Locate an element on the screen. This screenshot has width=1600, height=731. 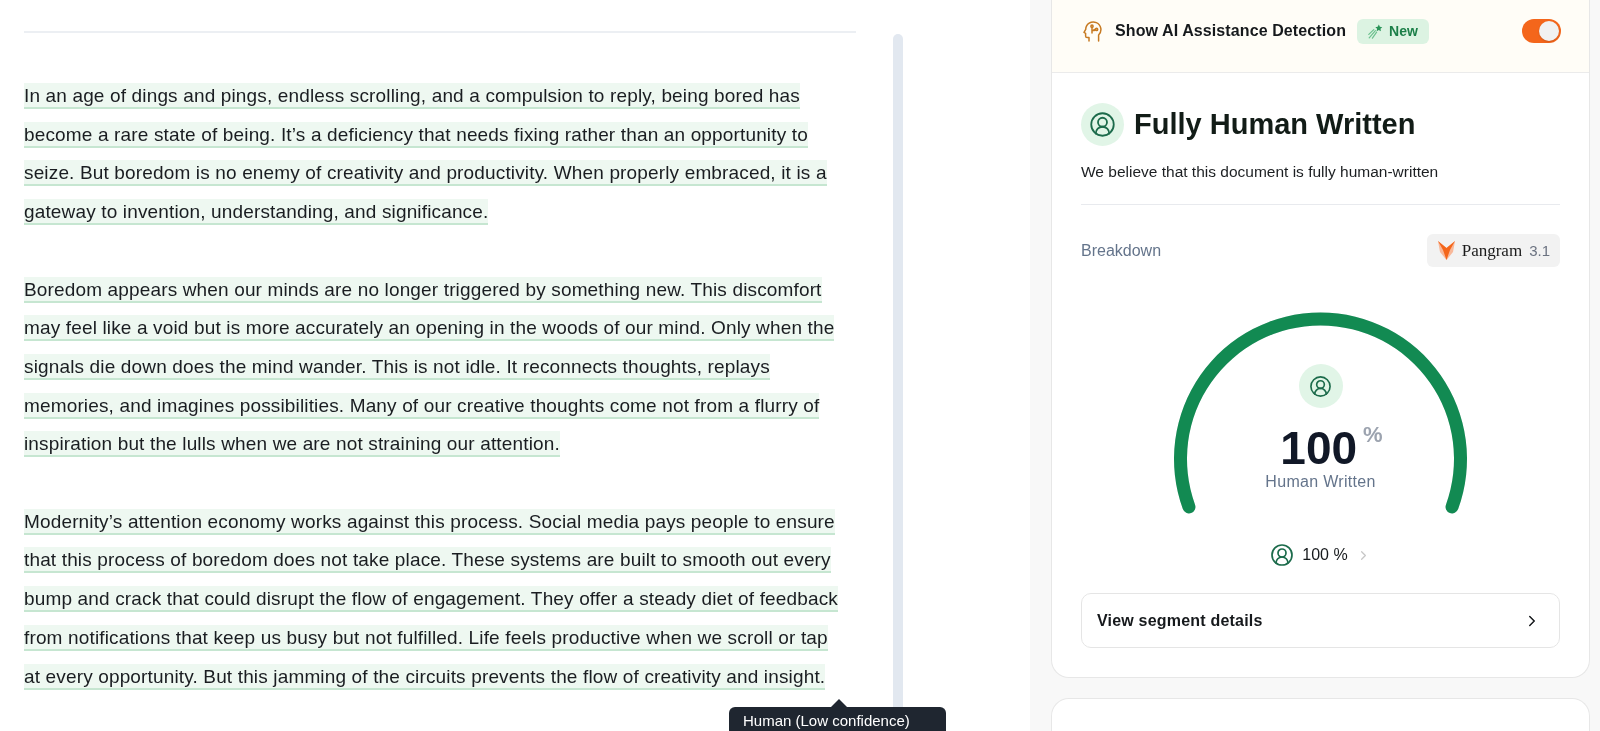
human-percentage: 100 % is located at coordinates (1325, 555).